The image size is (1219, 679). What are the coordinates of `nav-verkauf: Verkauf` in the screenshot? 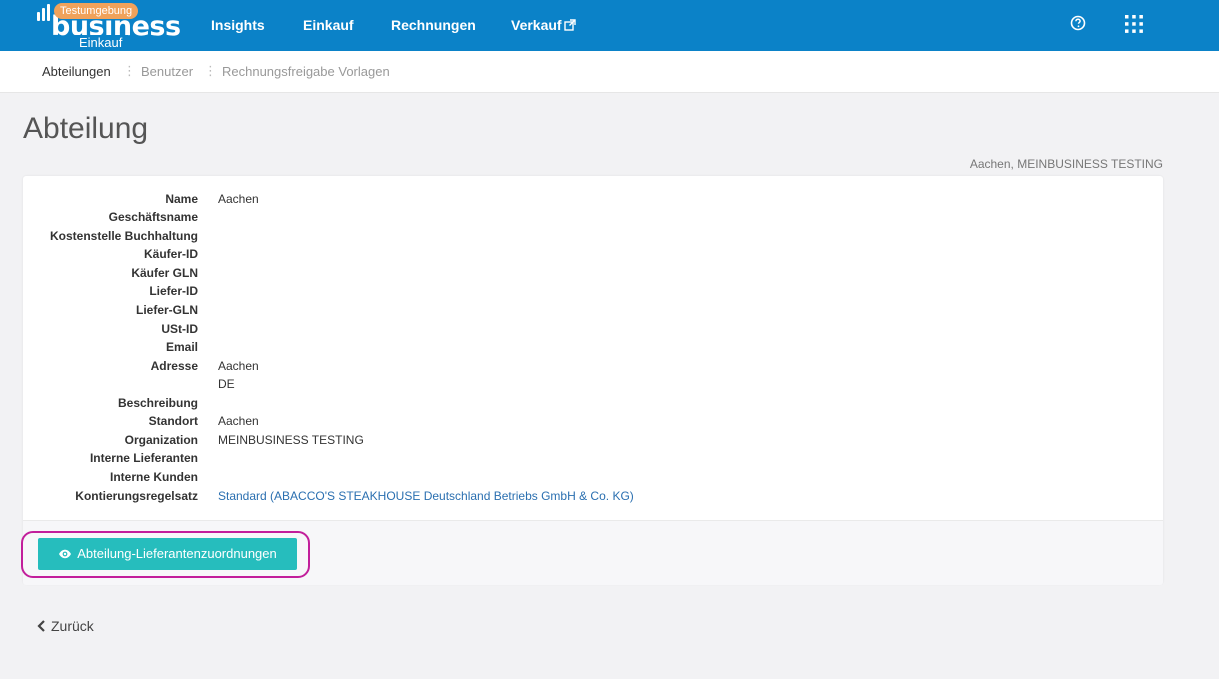 It's located at (543, 25).